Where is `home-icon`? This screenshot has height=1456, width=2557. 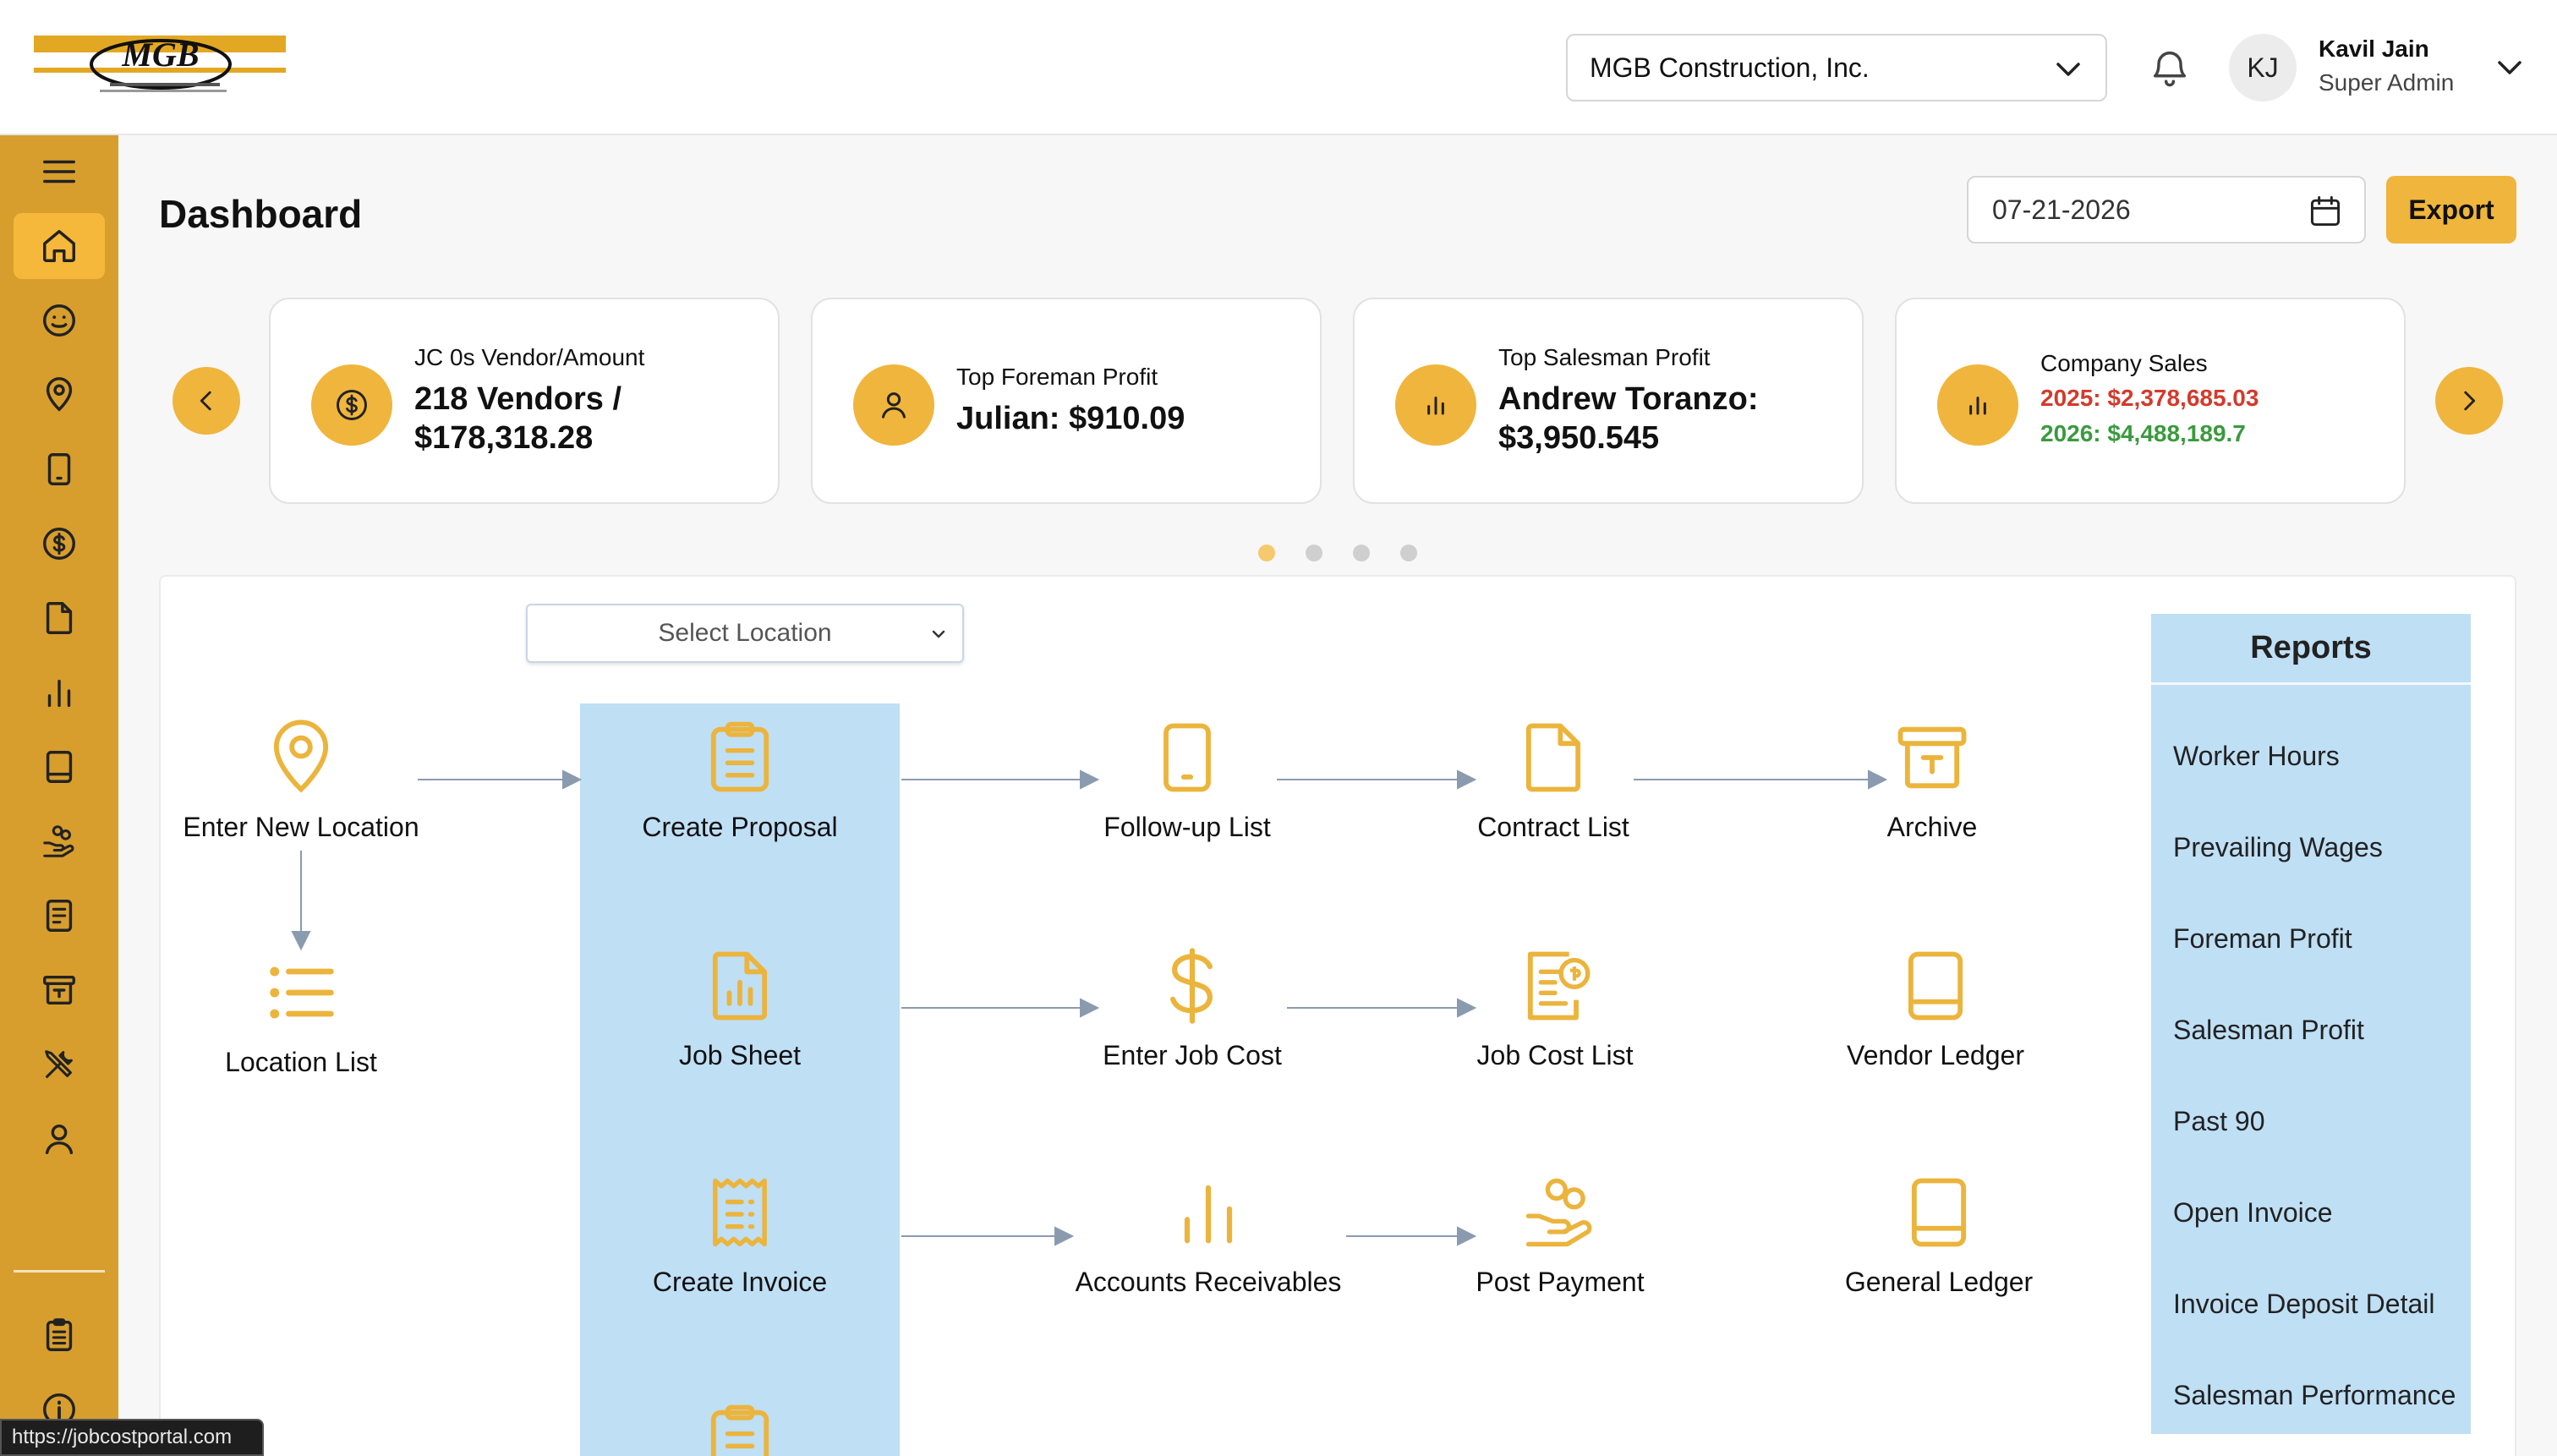
home-icon is located at coordinates (59, 246).